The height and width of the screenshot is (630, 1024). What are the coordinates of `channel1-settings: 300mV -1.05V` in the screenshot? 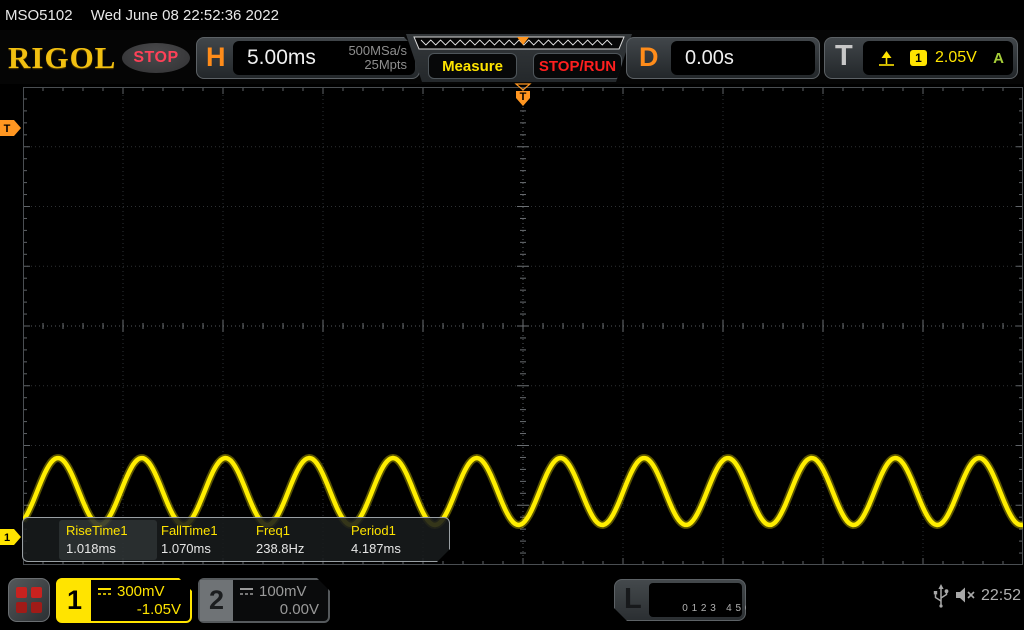 It's located at (140, 600).